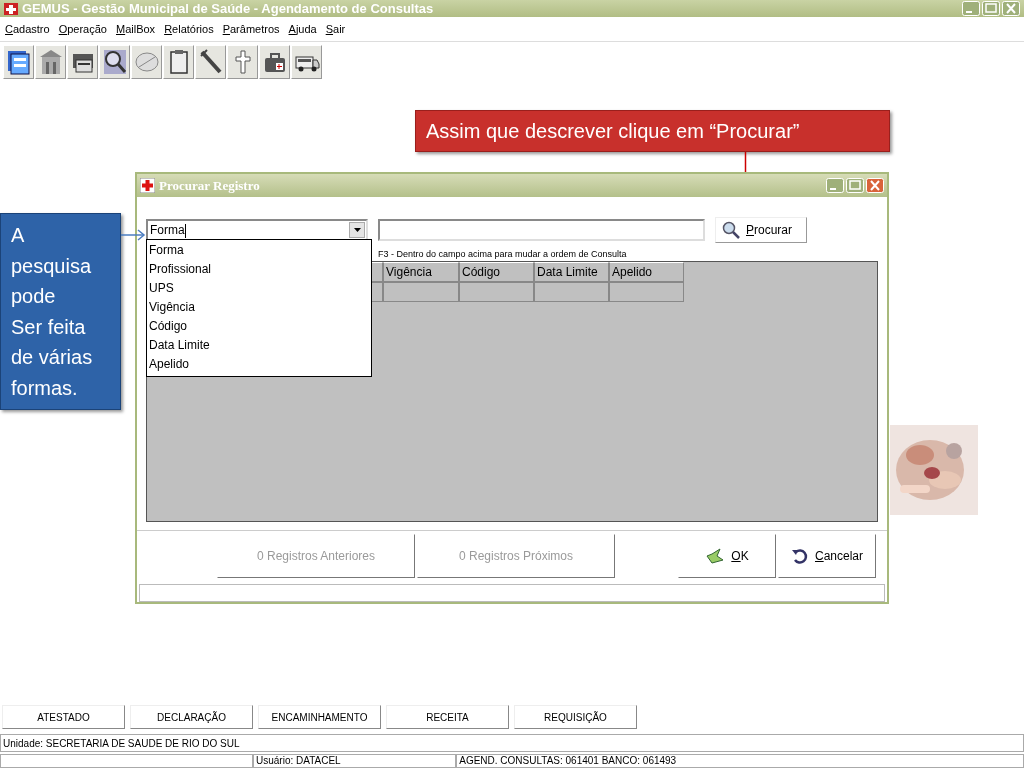 This screenshot has height=768, width=1024. Describe the element at coordinates (60, 311) in the screenshot. I see `callout: A pesquisa pode Ser feita de várias formas.` at that location.